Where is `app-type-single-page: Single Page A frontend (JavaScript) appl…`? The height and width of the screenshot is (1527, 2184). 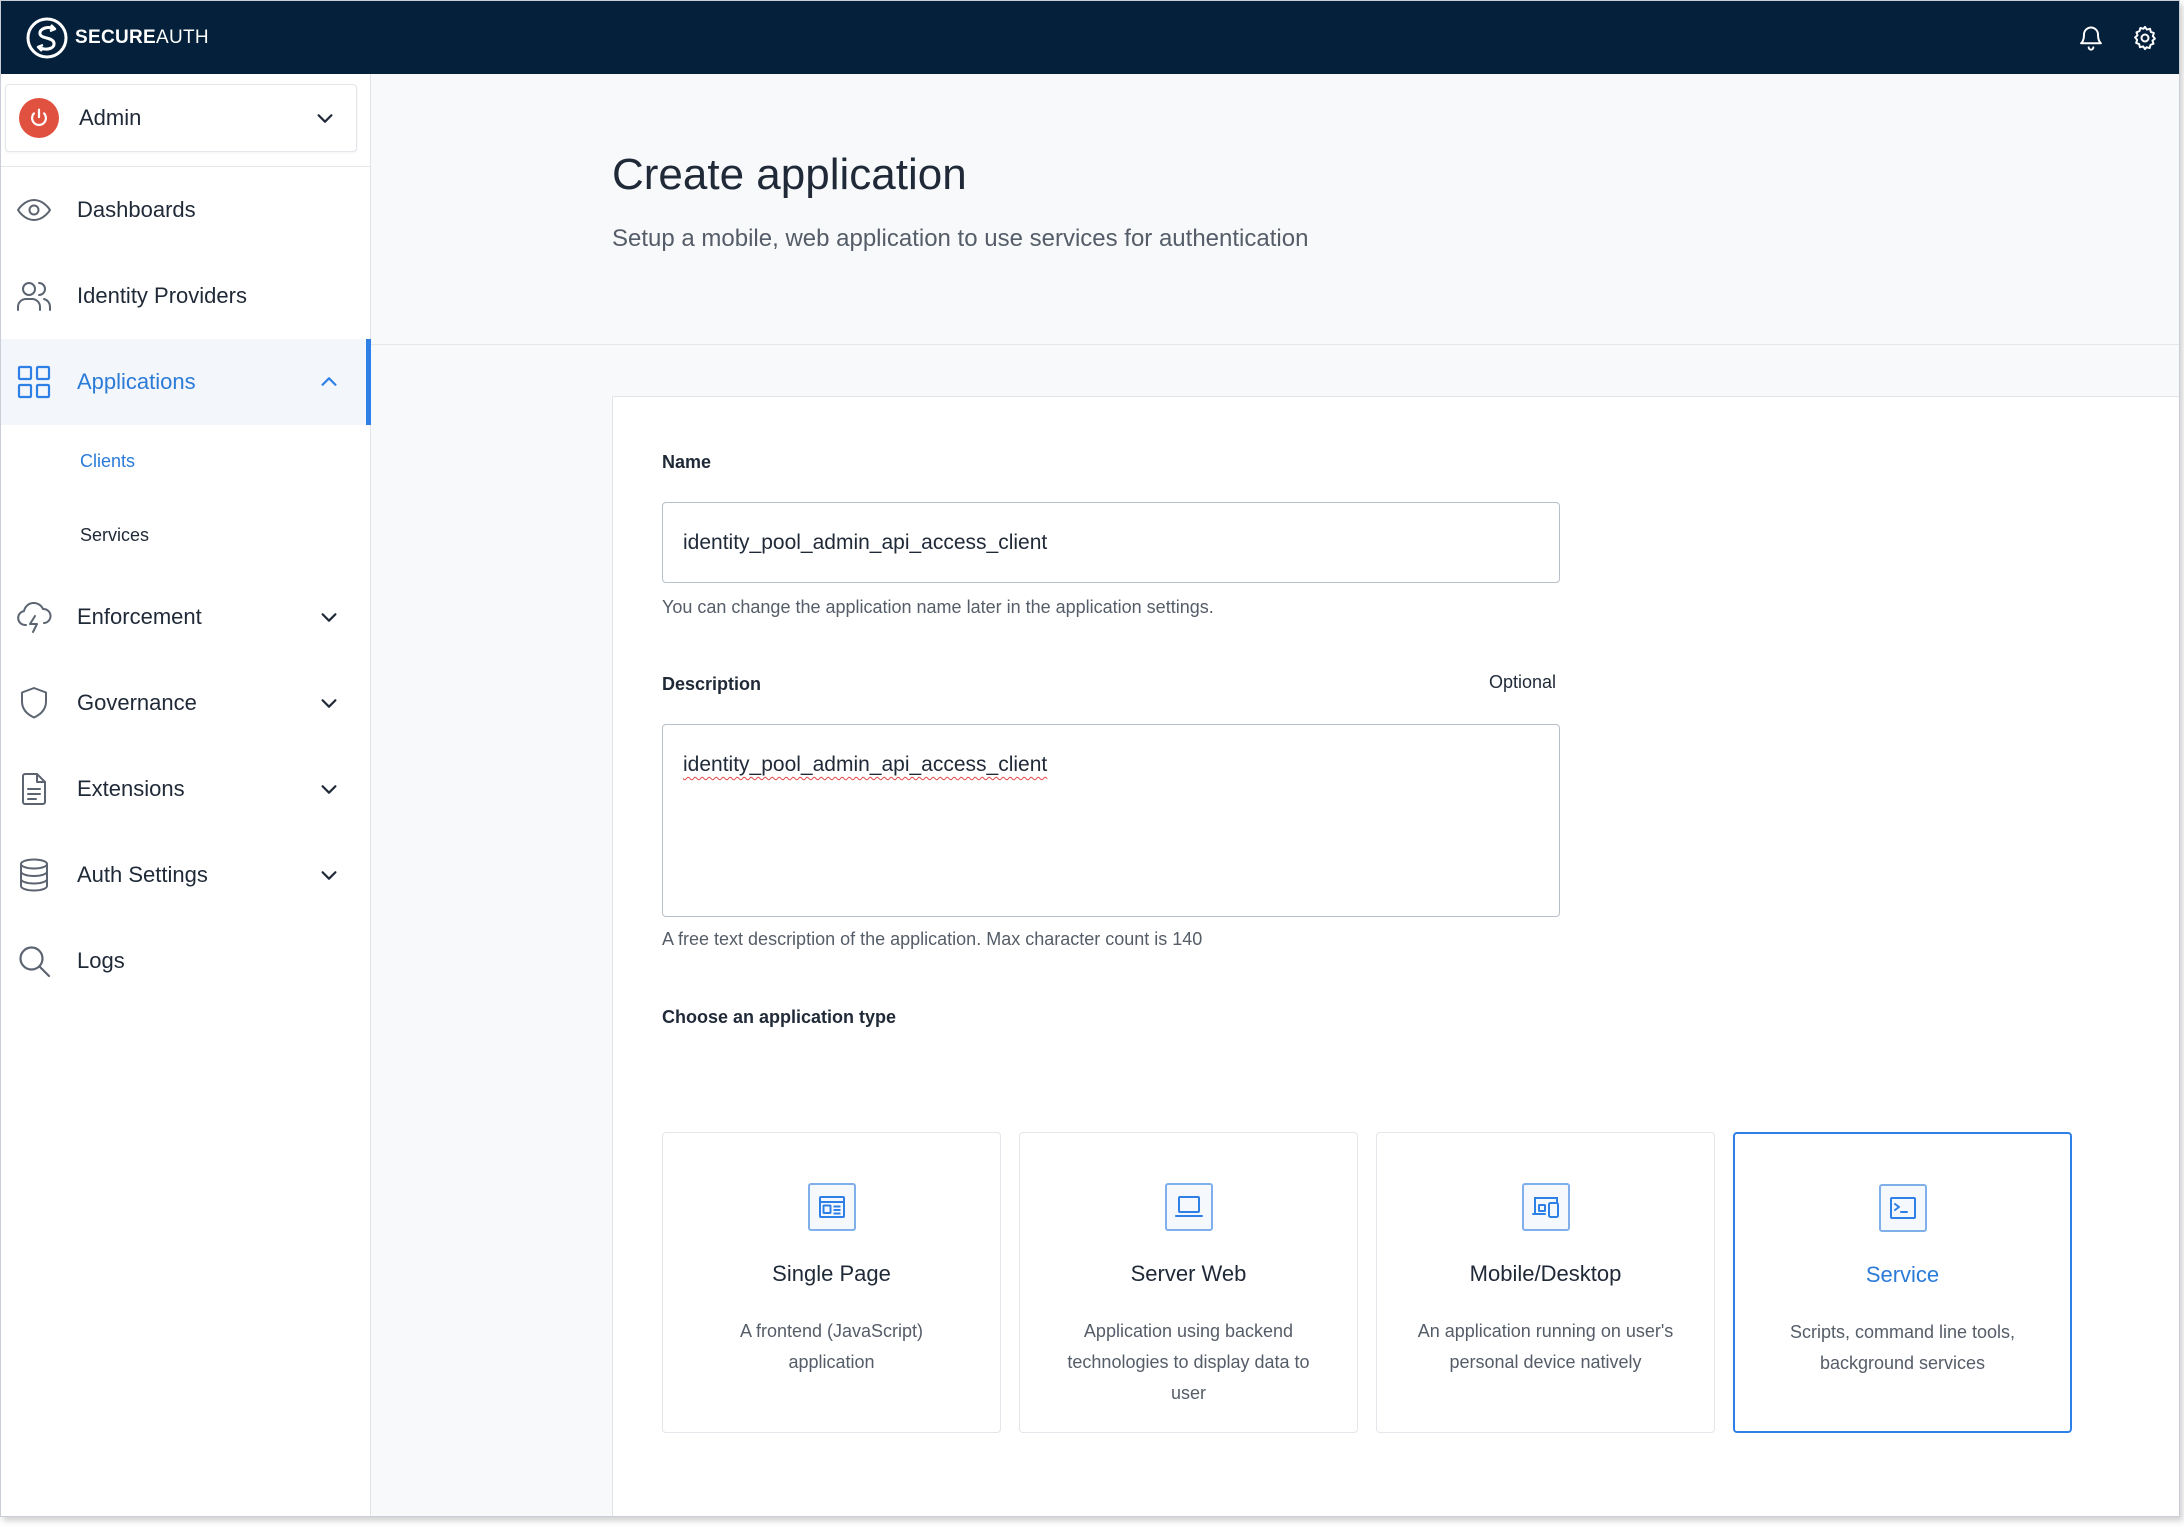
app-type-single-page: Single Page A frontend (JavaScript) appl… is located at coordinates (831, 1282).